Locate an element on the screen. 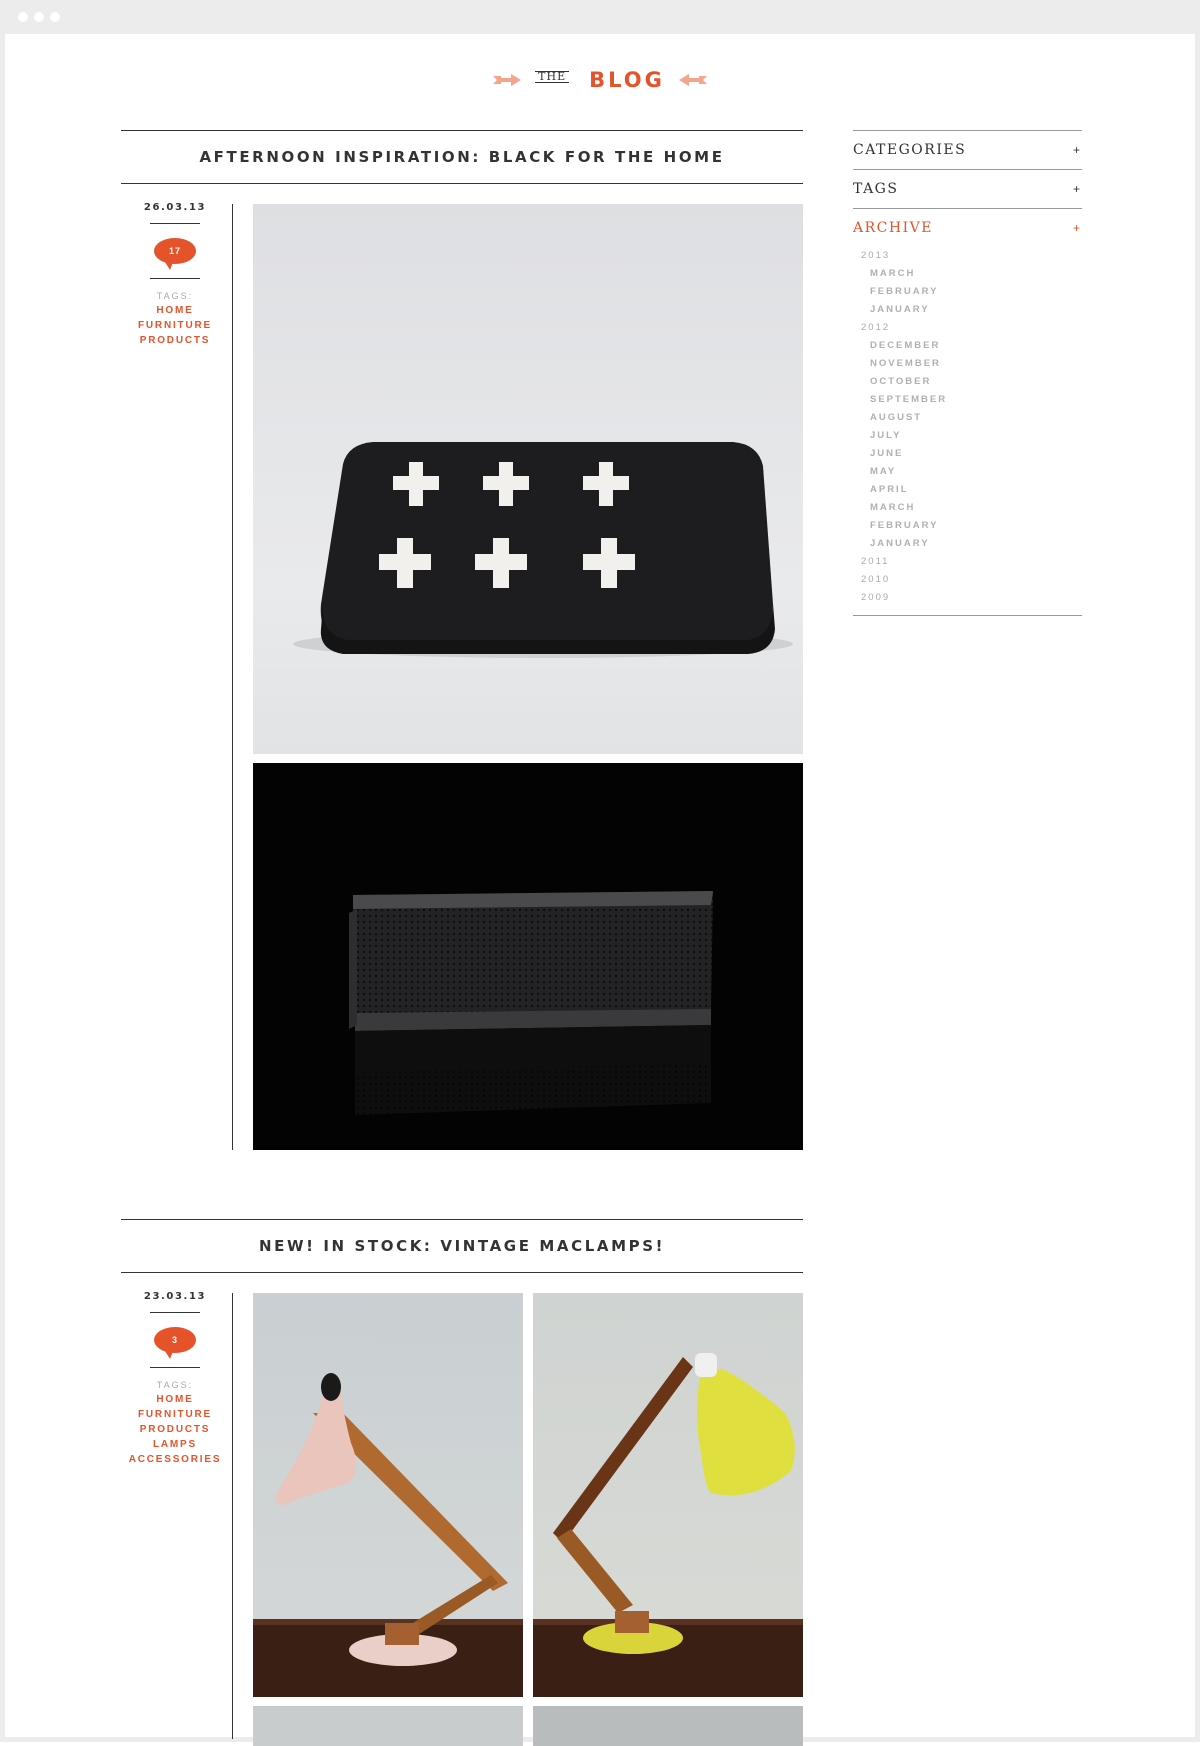 The height and width of the screenshot is (1746, 1200). speaker-illustration is located at coordinates (531, 1003).